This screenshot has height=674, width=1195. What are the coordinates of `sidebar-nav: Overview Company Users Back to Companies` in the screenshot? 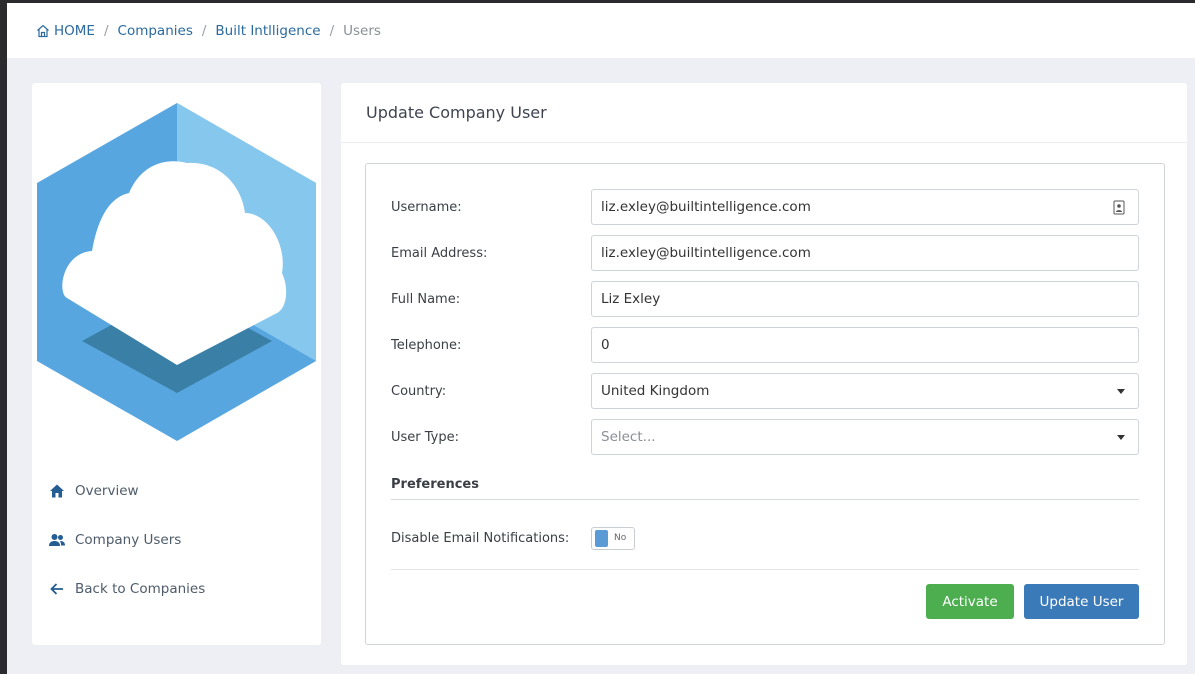 It's located at (126, 554).